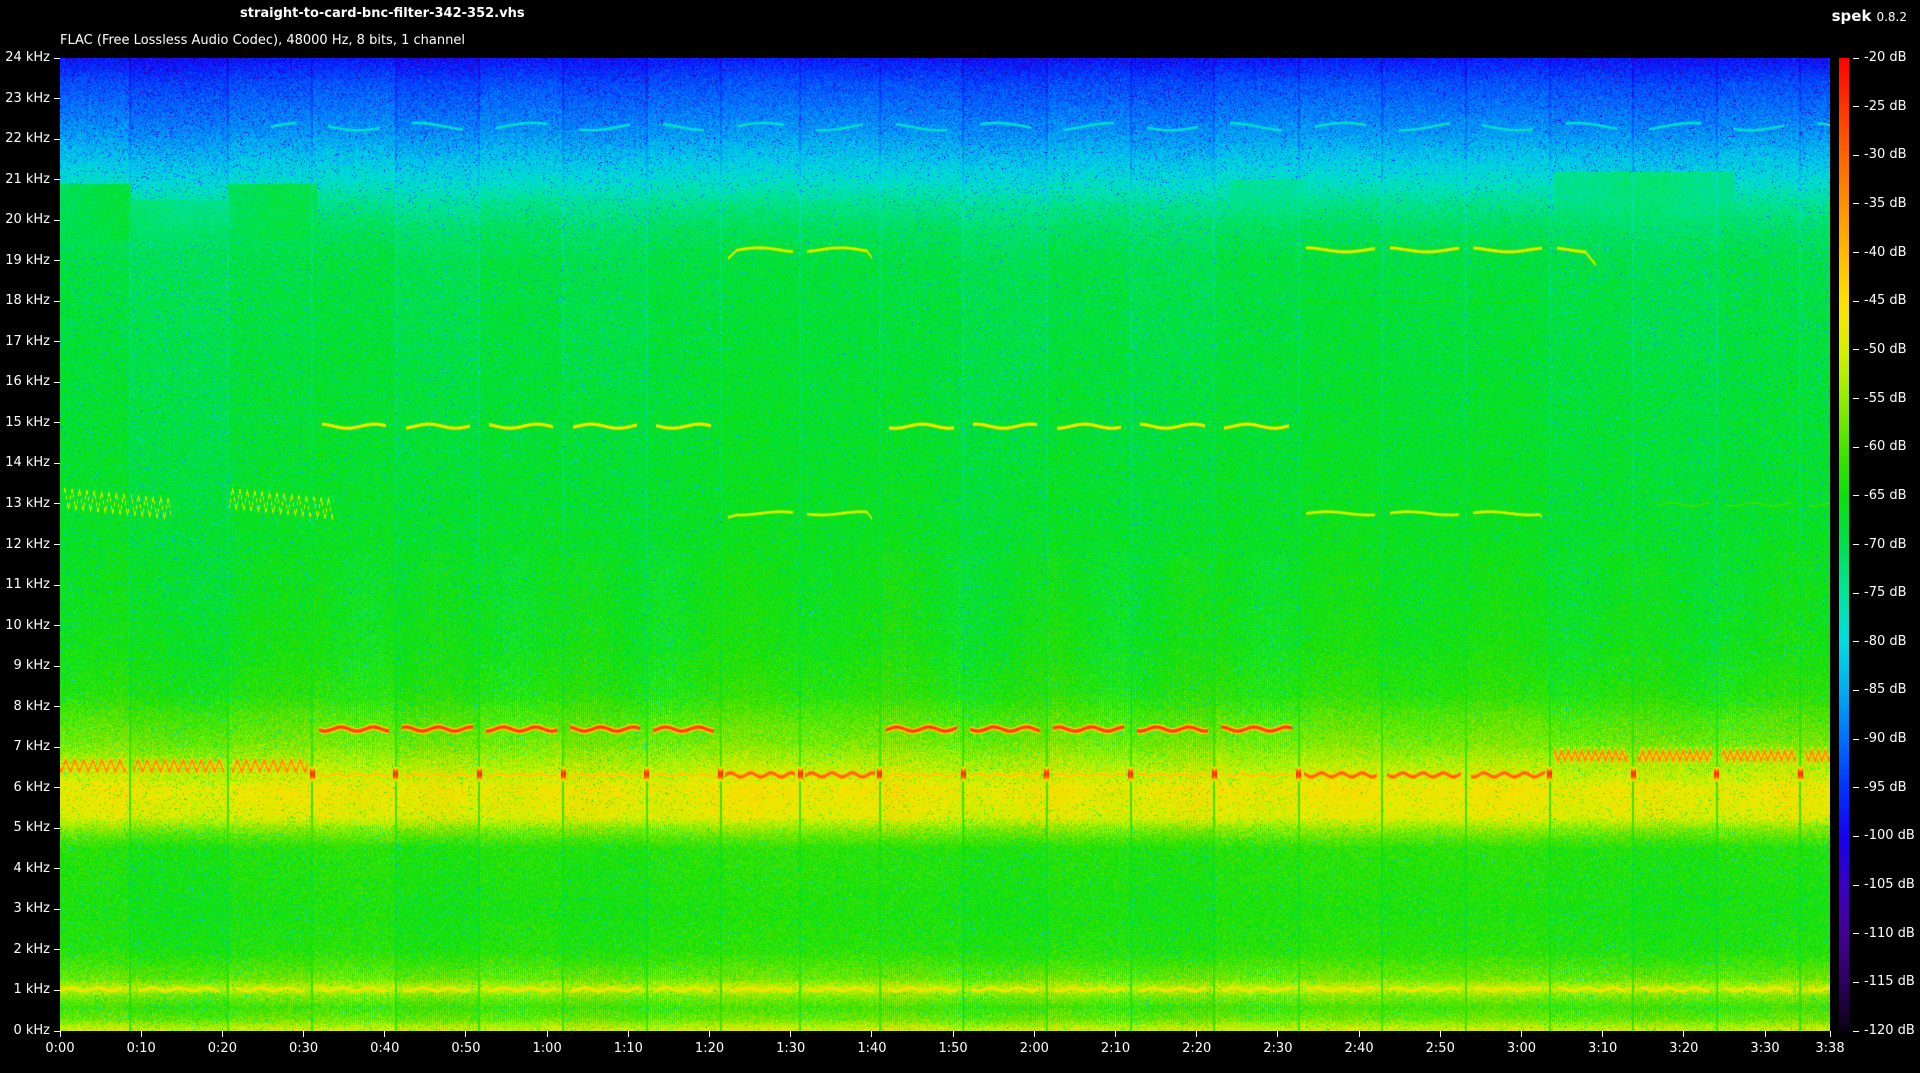  I want to click on freq-tick-label: 4 kHz, so click(31, 868).